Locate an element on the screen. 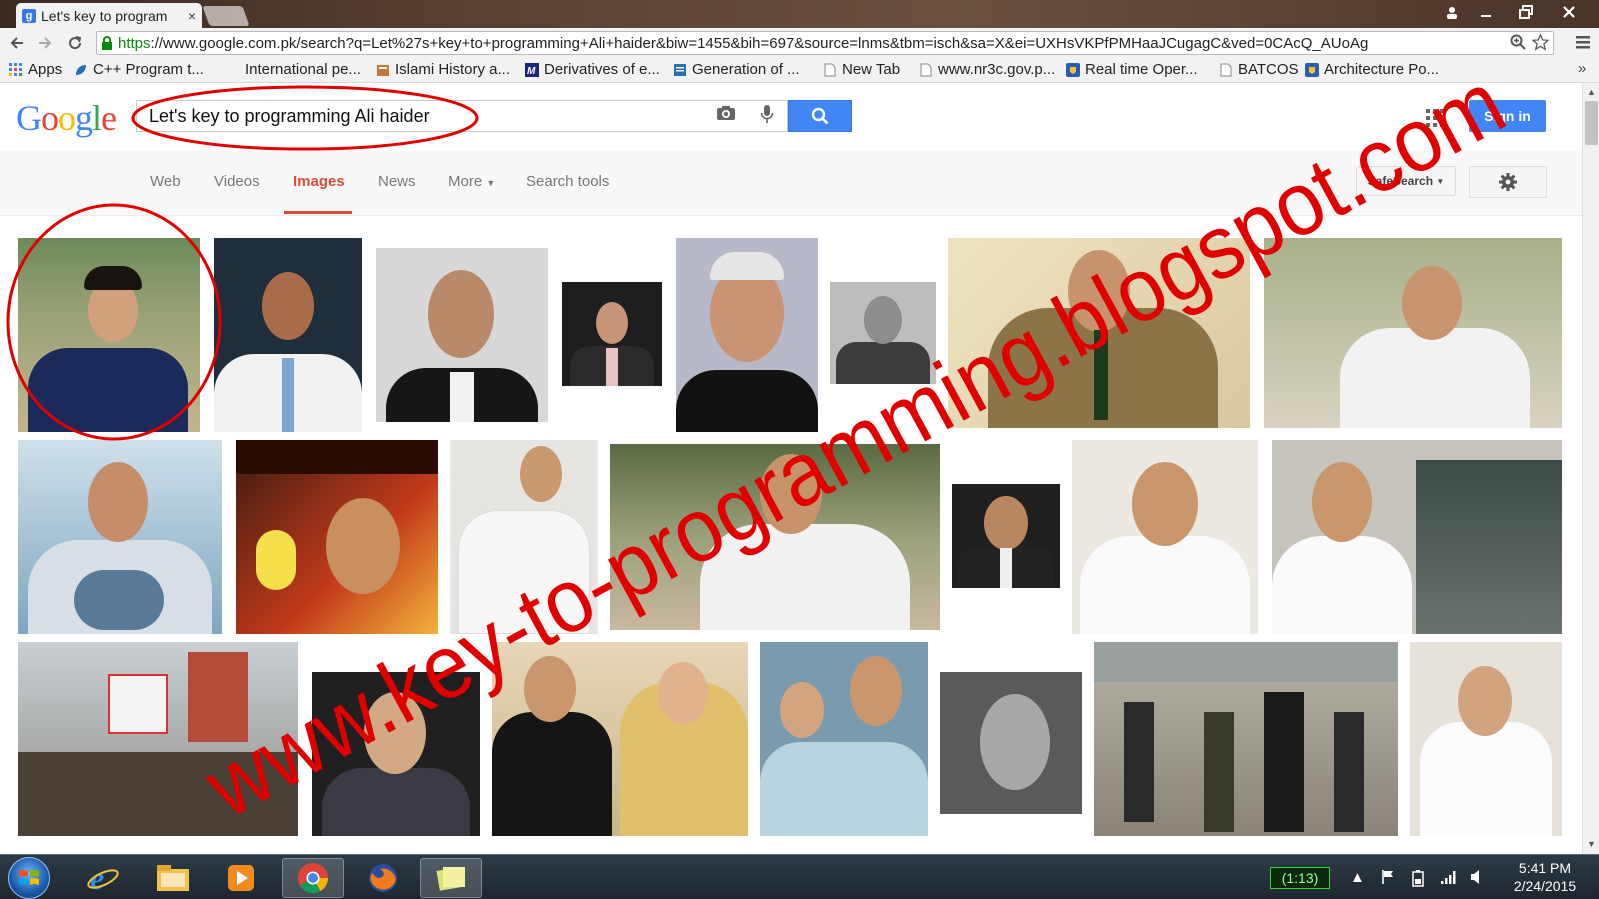  system-clock: 5:41 PM 2/24/2015 is located at coordinates (1545, 877).